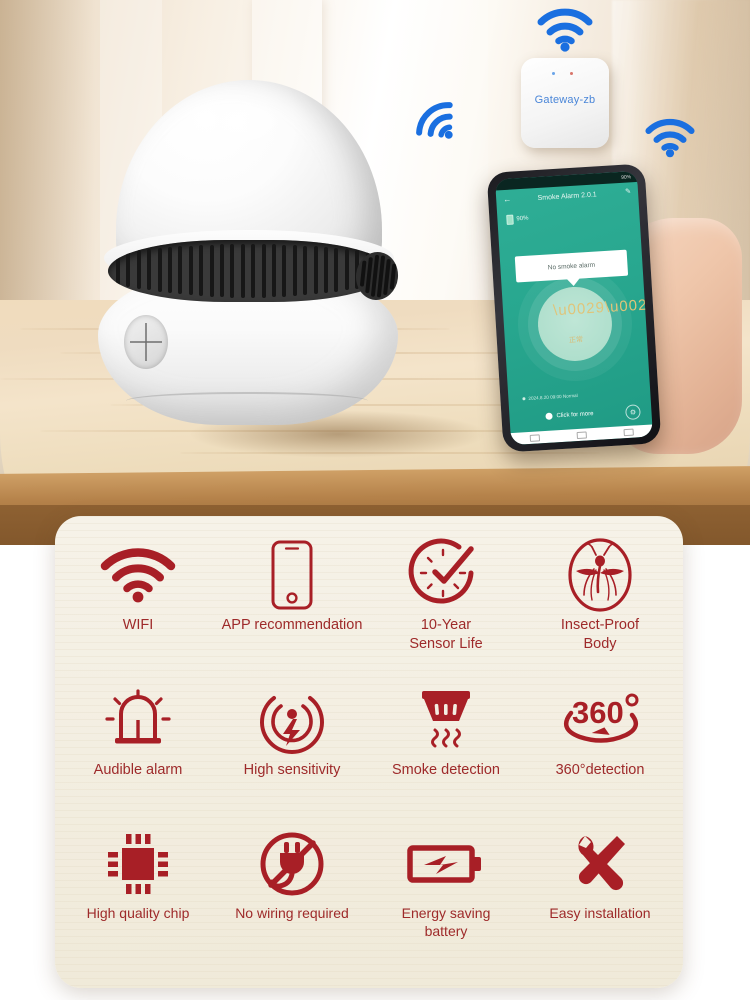 The image size is (750, 1000). I want to click on battery-bolt-icon, so click(446, 864).